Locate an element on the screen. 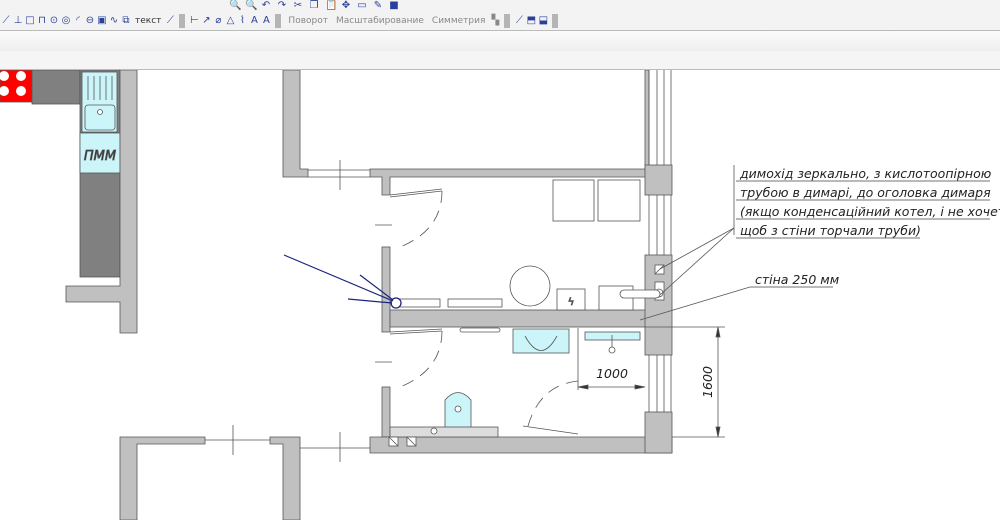 This screenshot has height=520, width=1000. cut-icon: ✂ is located at coordinates (298, 6).